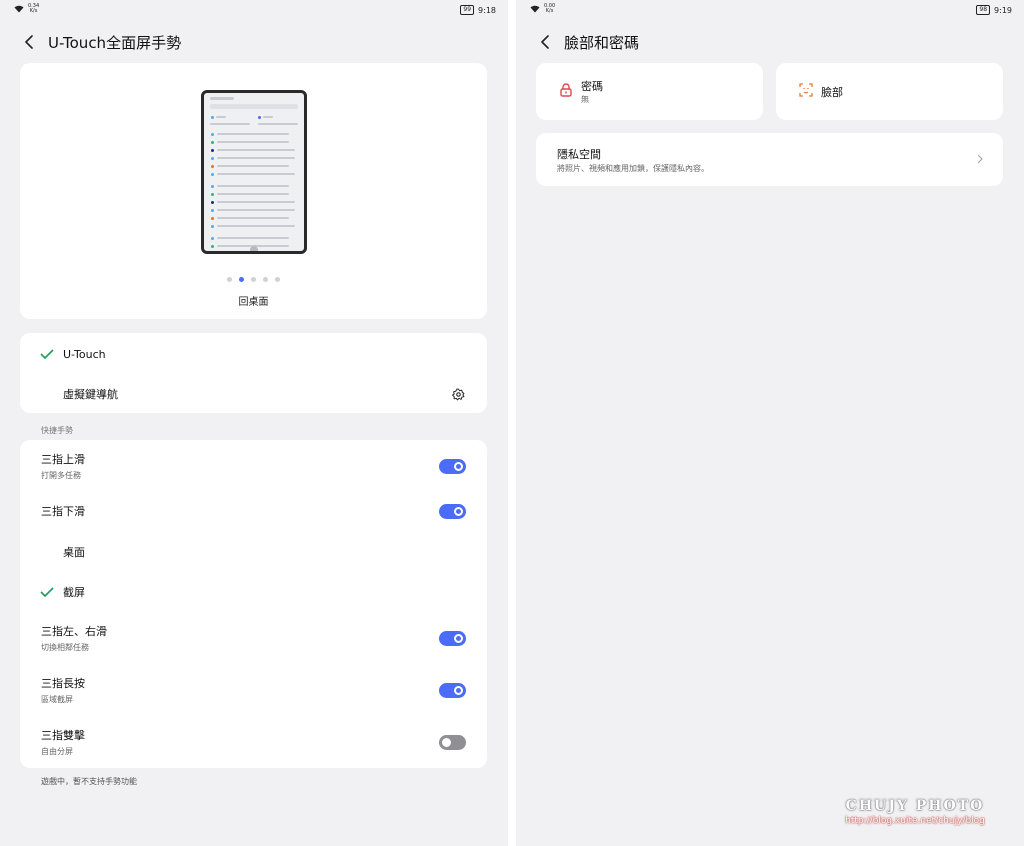 The height and width of the screenshot is (846, 1024). Describe the element at coordinates (602, 42) in the screenshot. I see `page-title: 臉部和密碼` at that location.